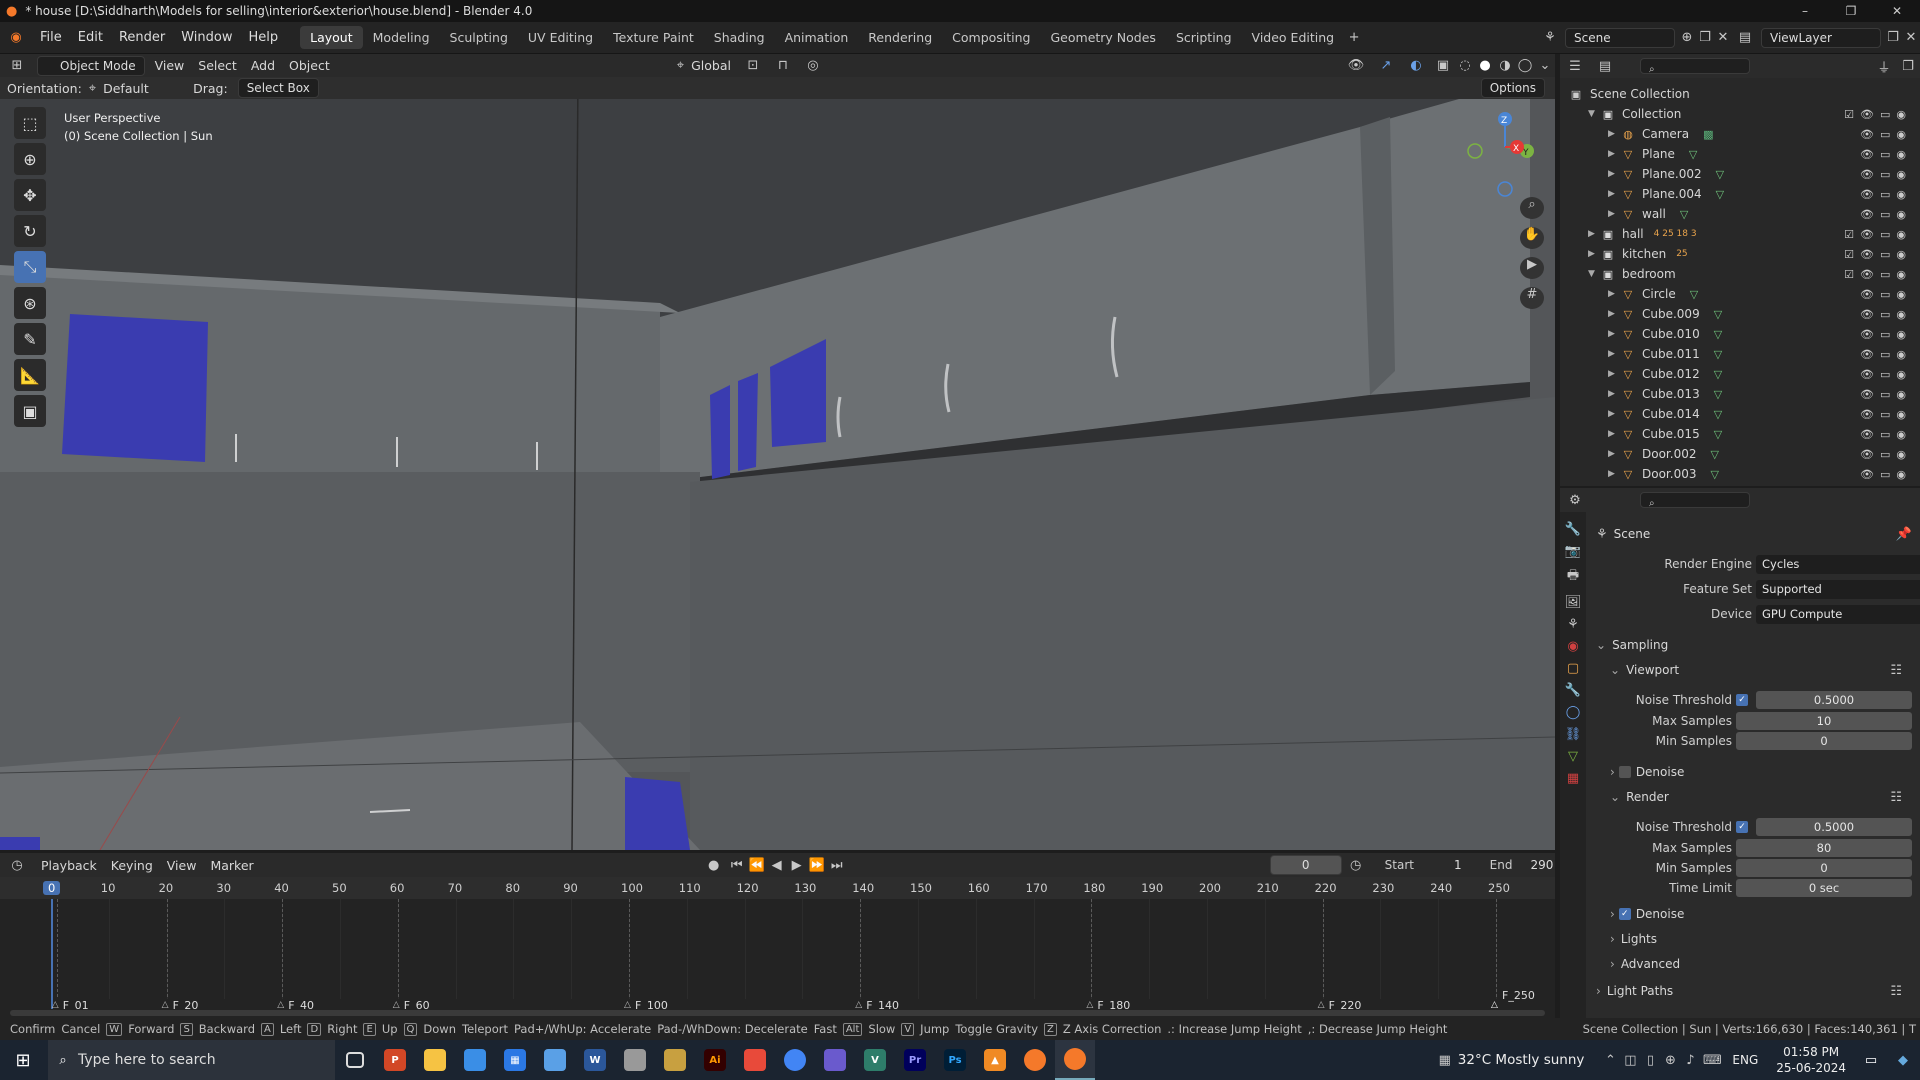  I want to click on tab-video-editing: Video Editing, so click(1293, 37).